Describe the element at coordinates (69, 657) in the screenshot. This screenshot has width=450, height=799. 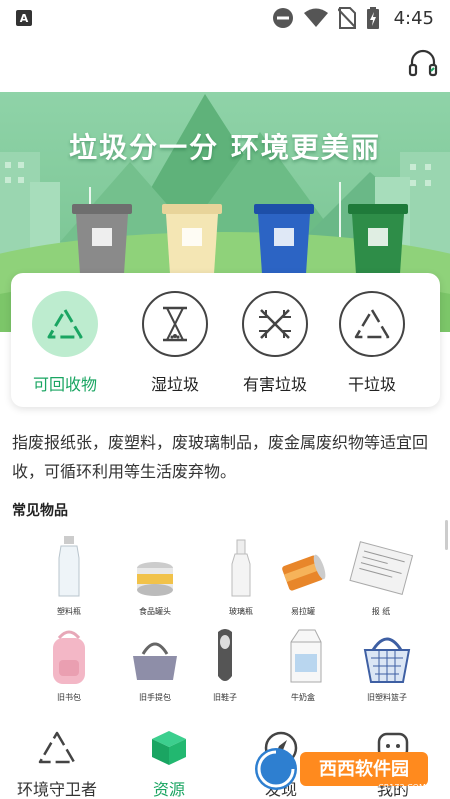
I see `backpack-icon` at that location.